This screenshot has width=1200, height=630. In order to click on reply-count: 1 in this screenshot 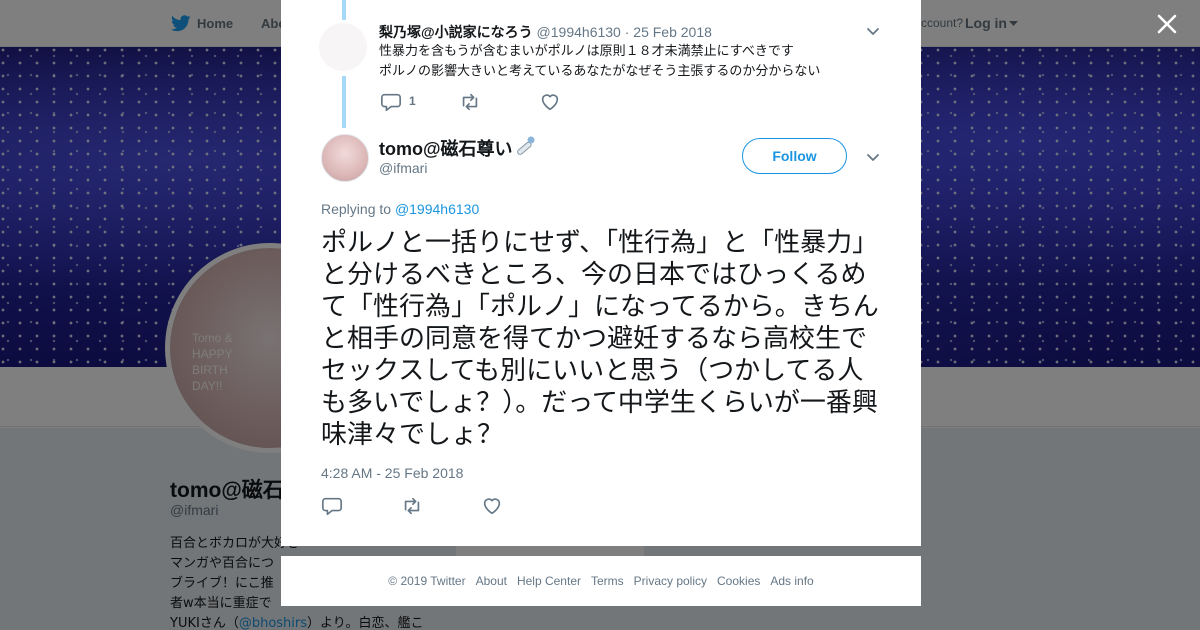, I will do `click(412, 101)`.